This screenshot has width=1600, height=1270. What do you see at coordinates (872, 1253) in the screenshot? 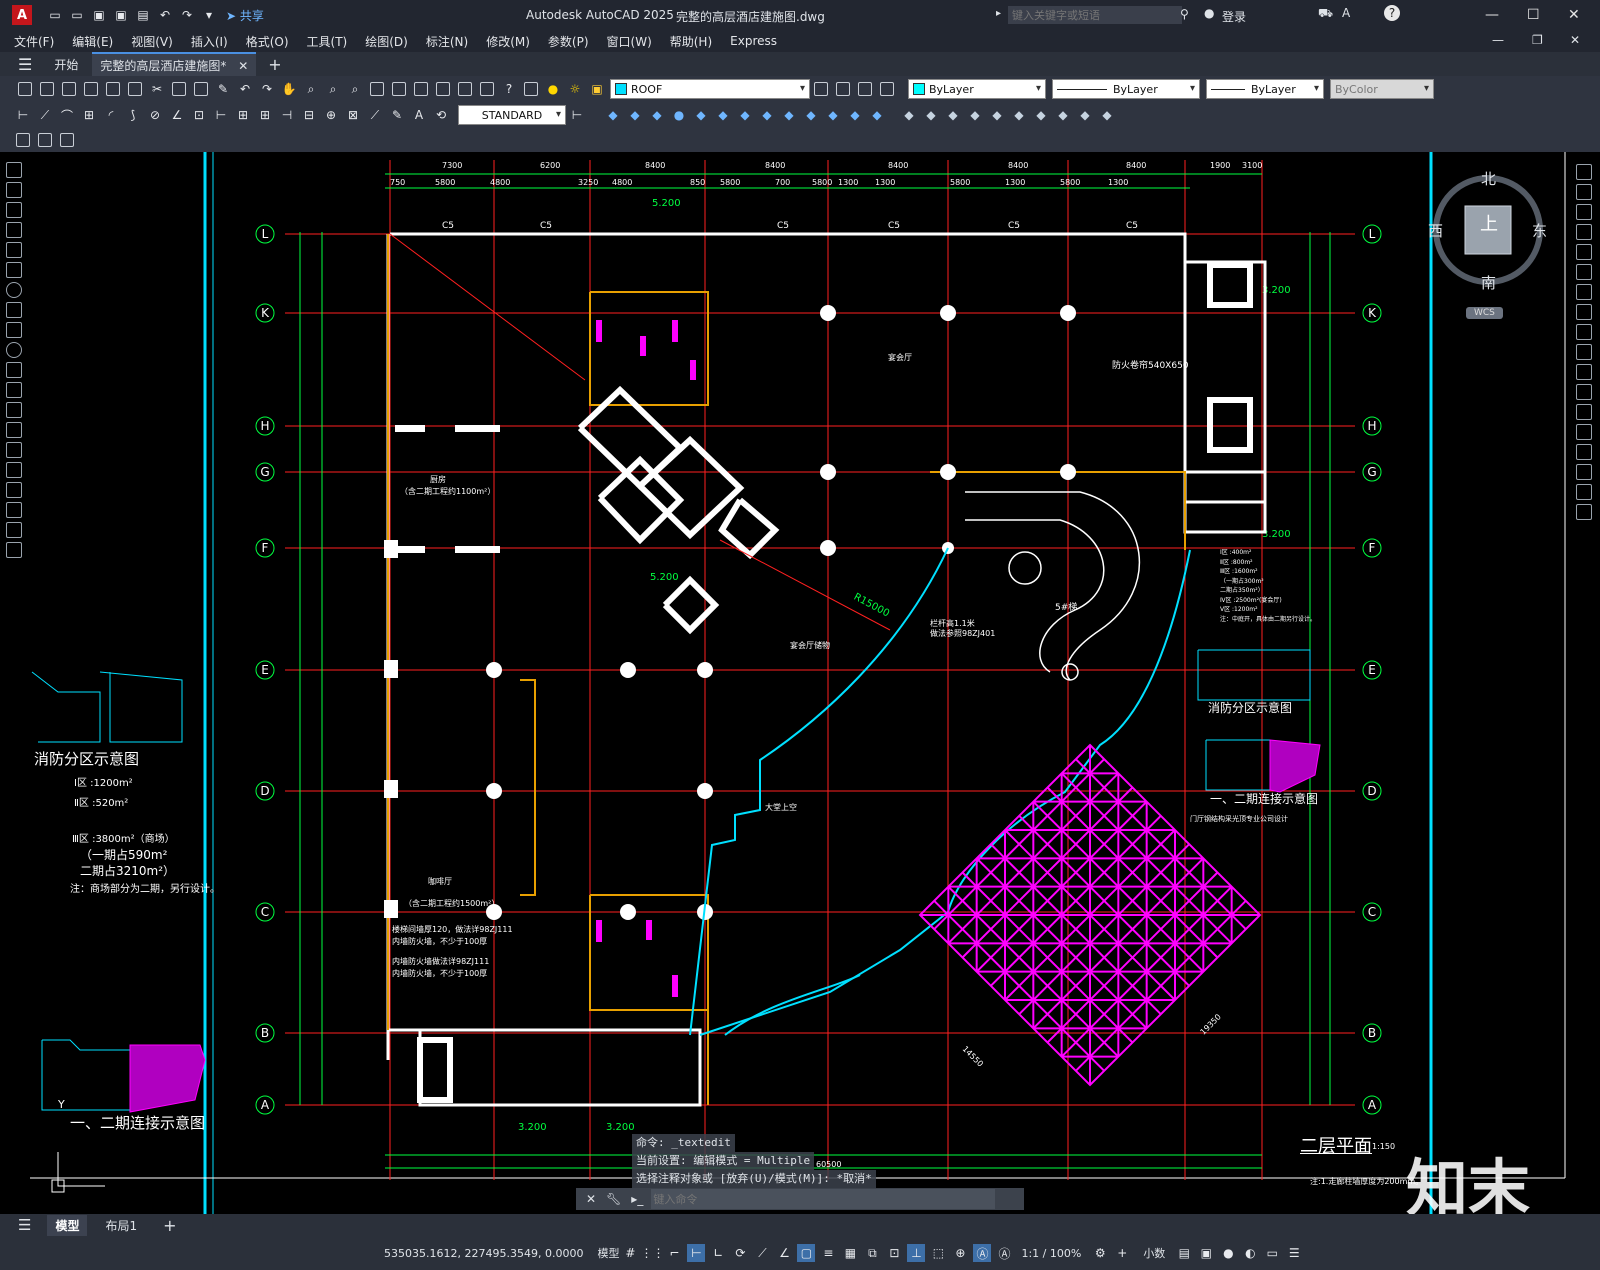
I see `selection-cycling-icon: ⧉` at bounding box center [872, 1253].